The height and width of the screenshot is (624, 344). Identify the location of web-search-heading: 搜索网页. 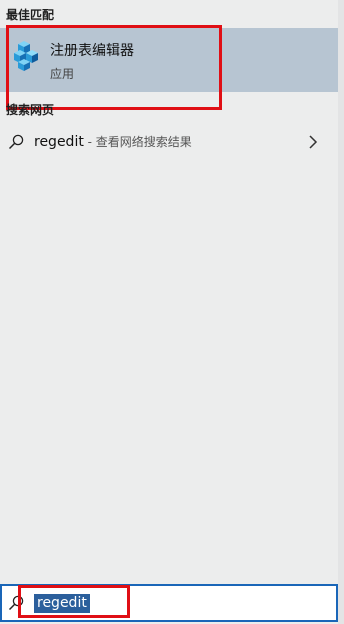
(30, 110).